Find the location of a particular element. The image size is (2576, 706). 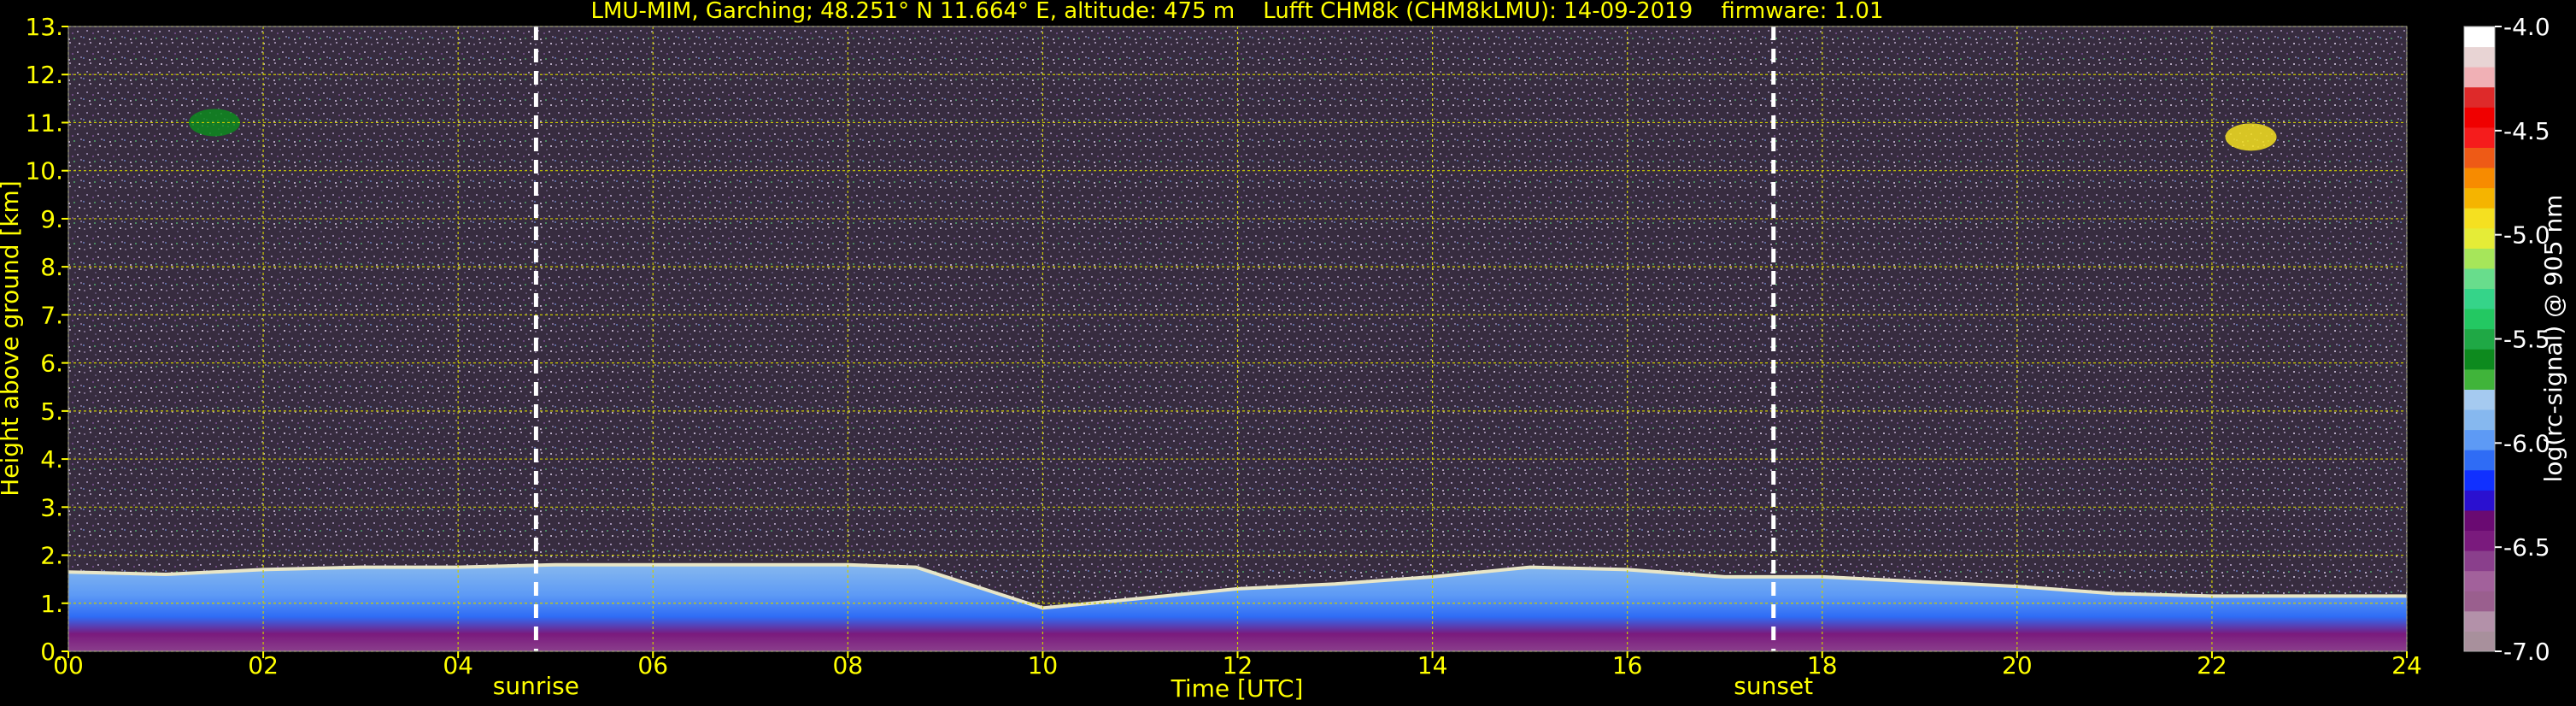

colorbar-tick-label: -4.0 is located at coordinates (2526, 27).